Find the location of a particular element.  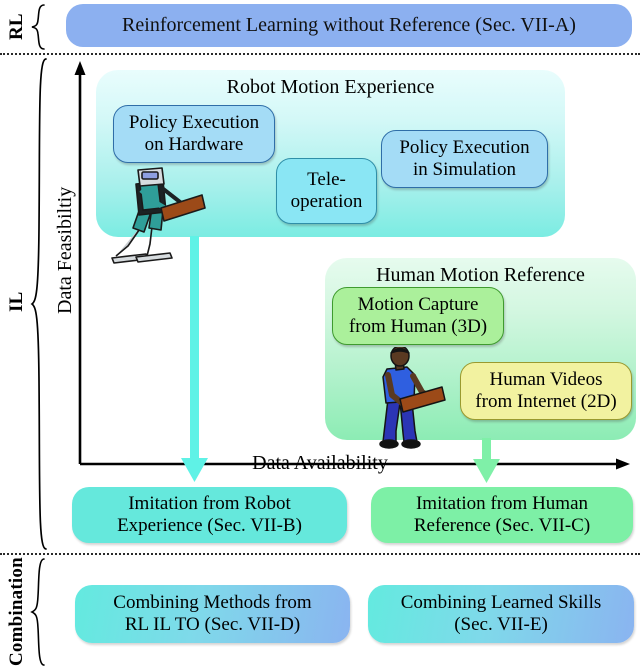

box-tele-operation-line1: Tele- is located at coordinates (326, 179).